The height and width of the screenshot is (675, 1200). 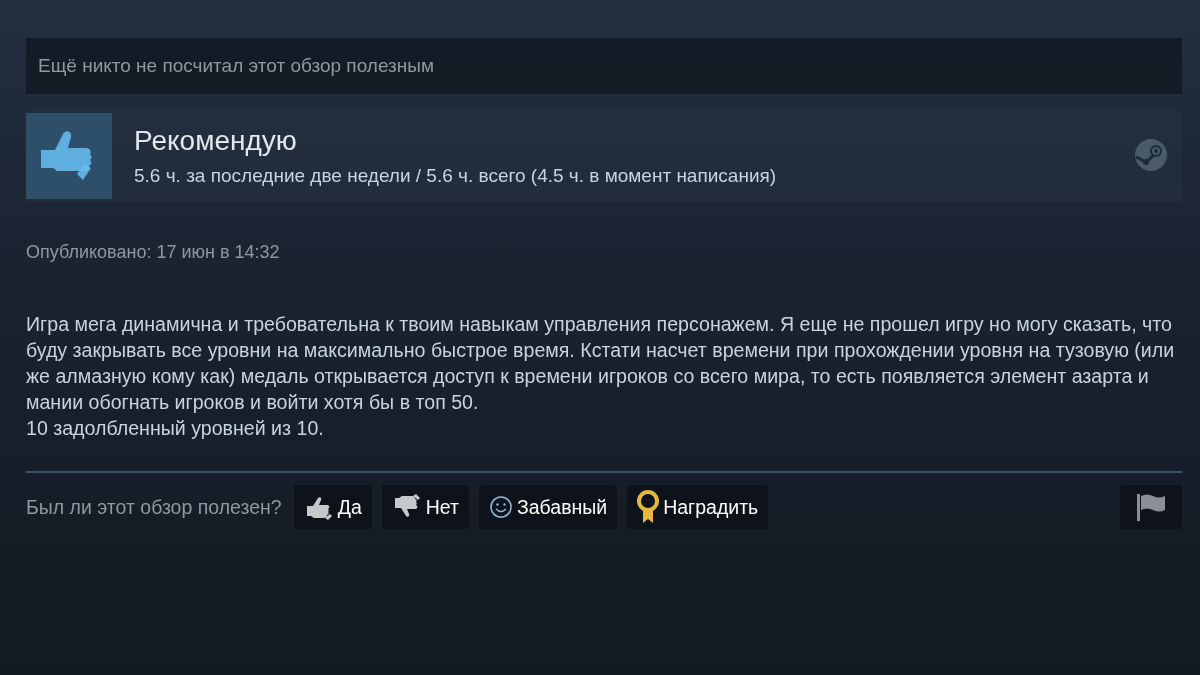 I want to click on flag-icon, so click(x=1151, y=507).